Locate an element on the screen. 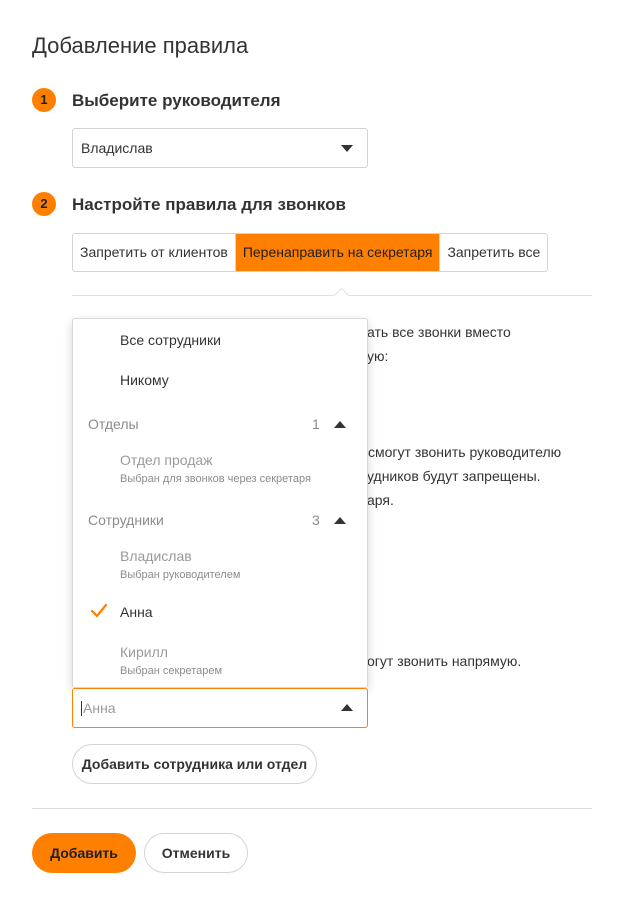  option-vladislav-note: Выбран руководителем is located at coordinates (180, 575).